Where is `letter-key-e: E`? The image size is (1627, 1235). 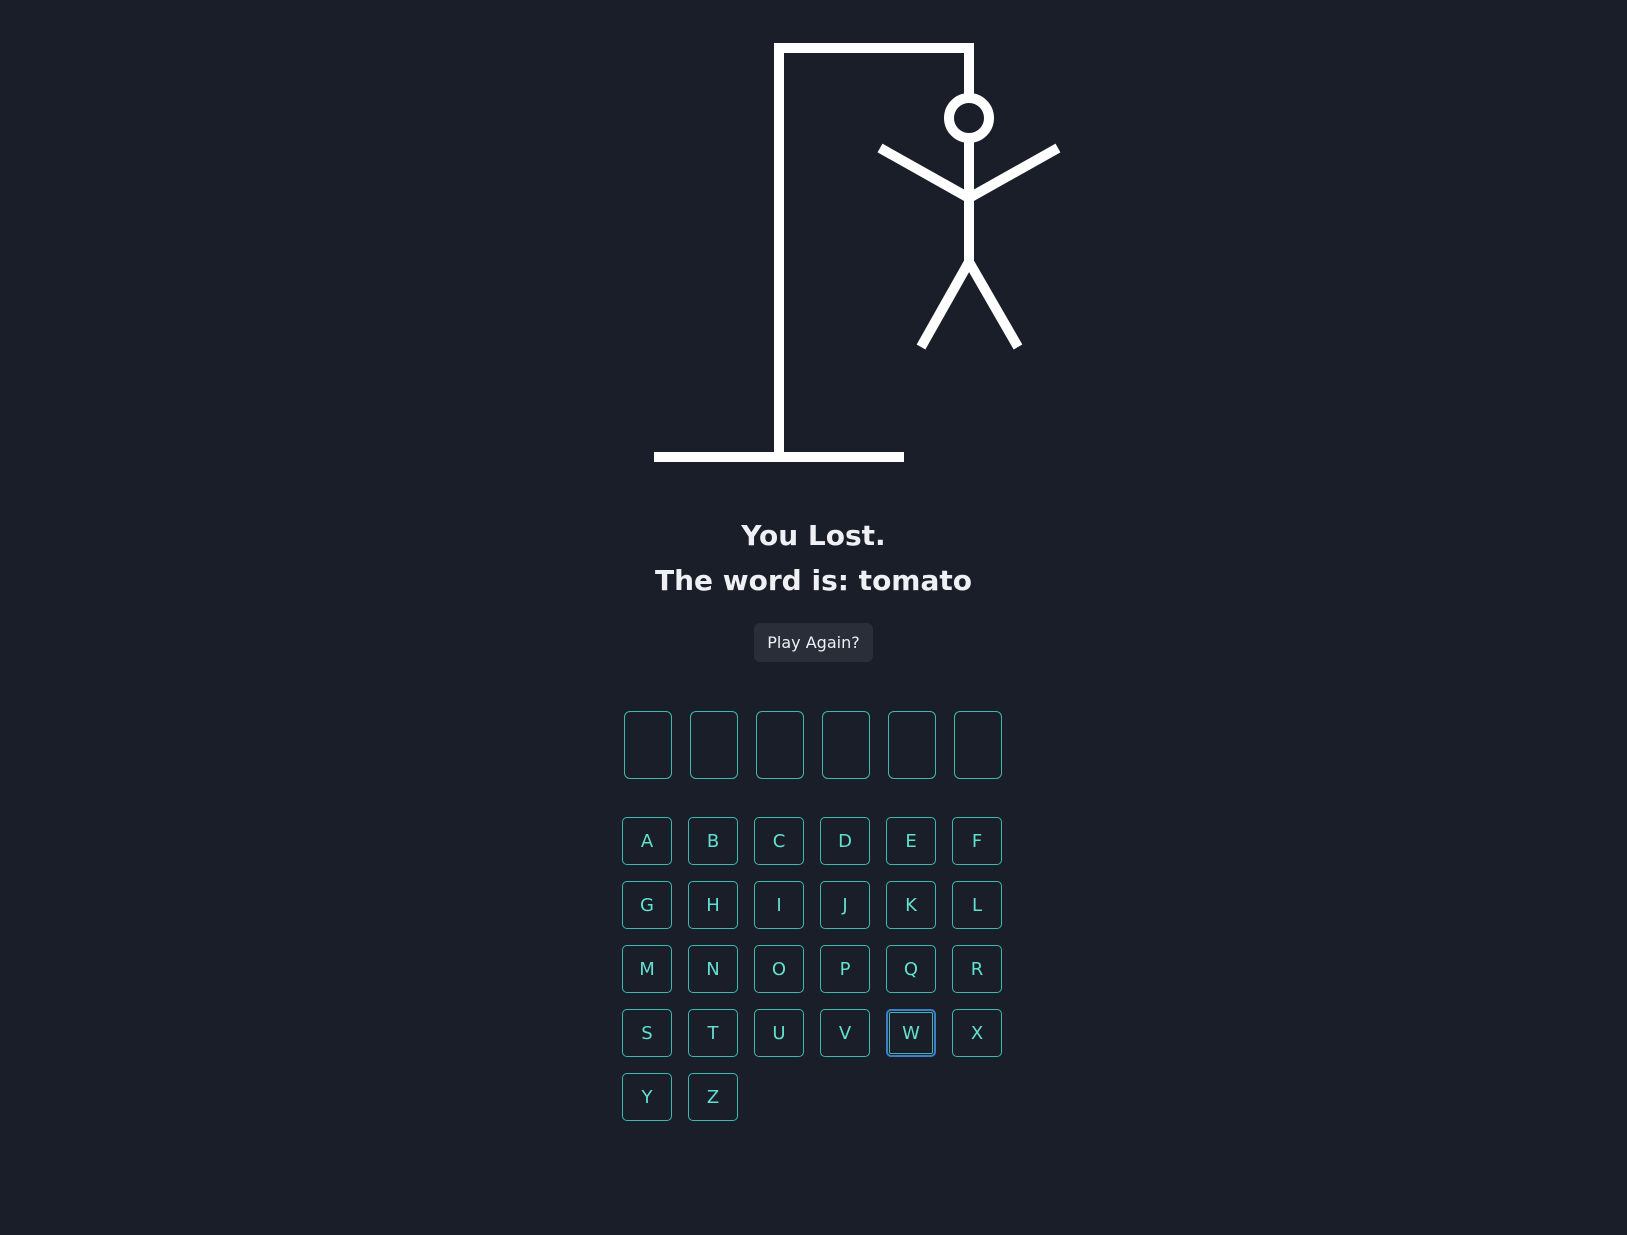 letter-key-e: E is located at coordinates (911, 841).